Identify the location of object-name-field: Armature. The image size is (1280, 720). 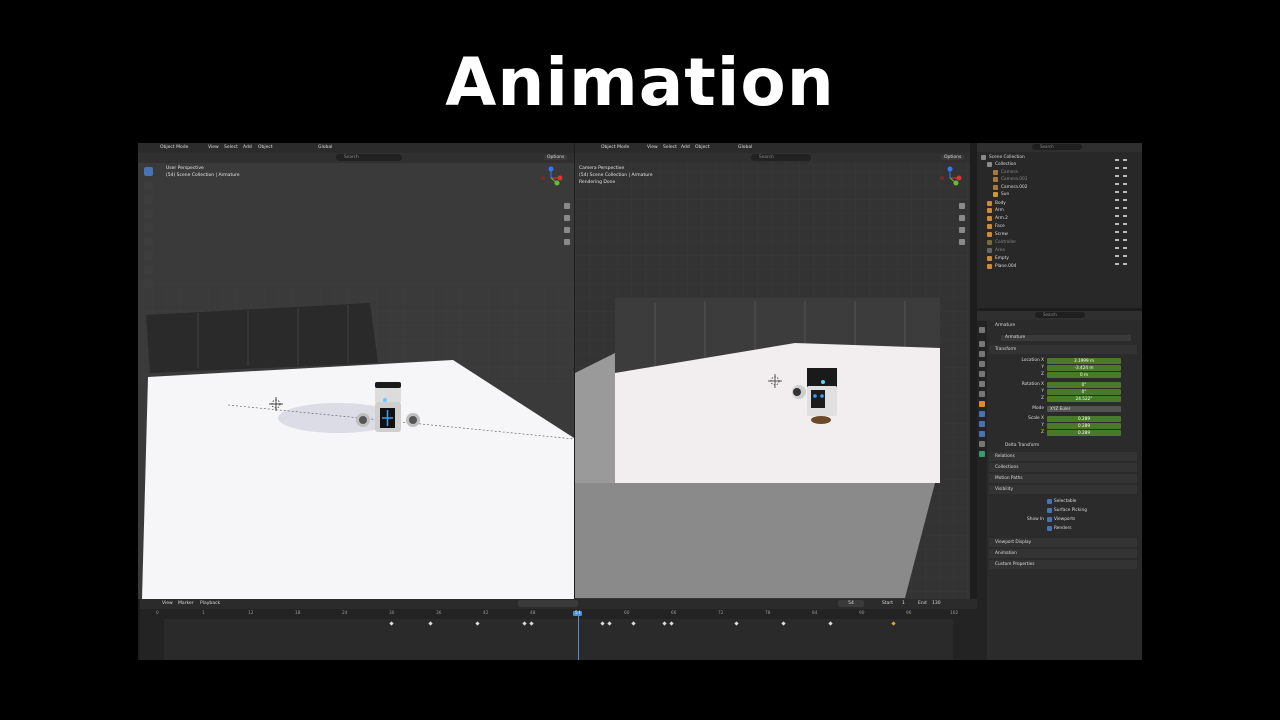
(1066, 338).